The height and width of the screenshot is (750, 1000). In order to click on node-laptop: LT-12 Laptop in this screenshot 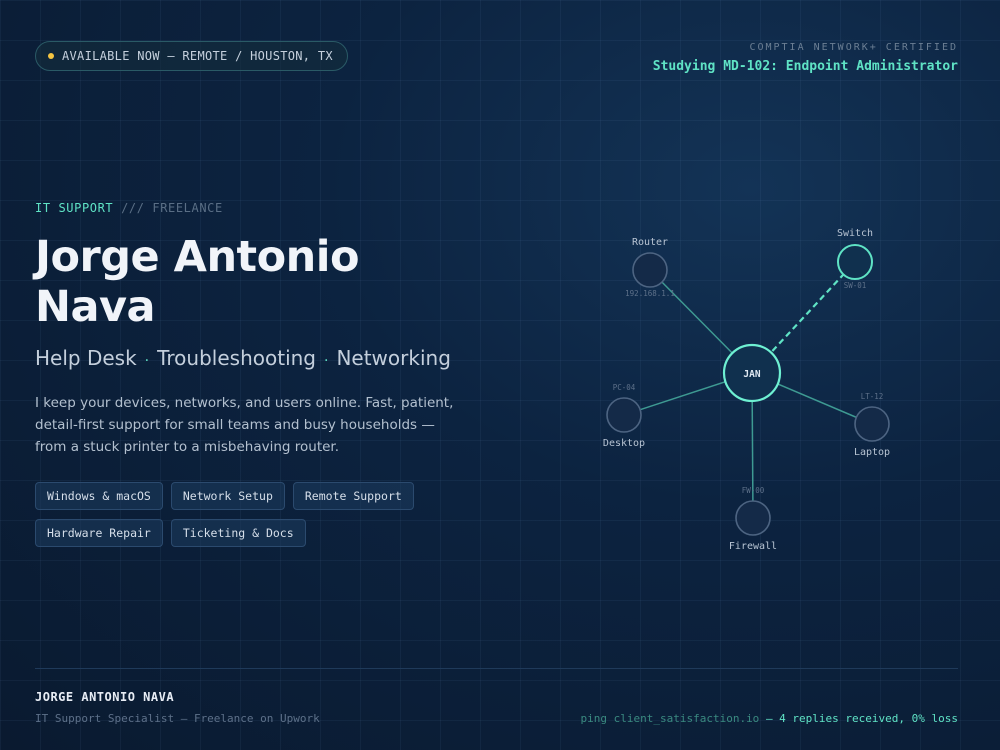, I will do `click(872, 425)`.